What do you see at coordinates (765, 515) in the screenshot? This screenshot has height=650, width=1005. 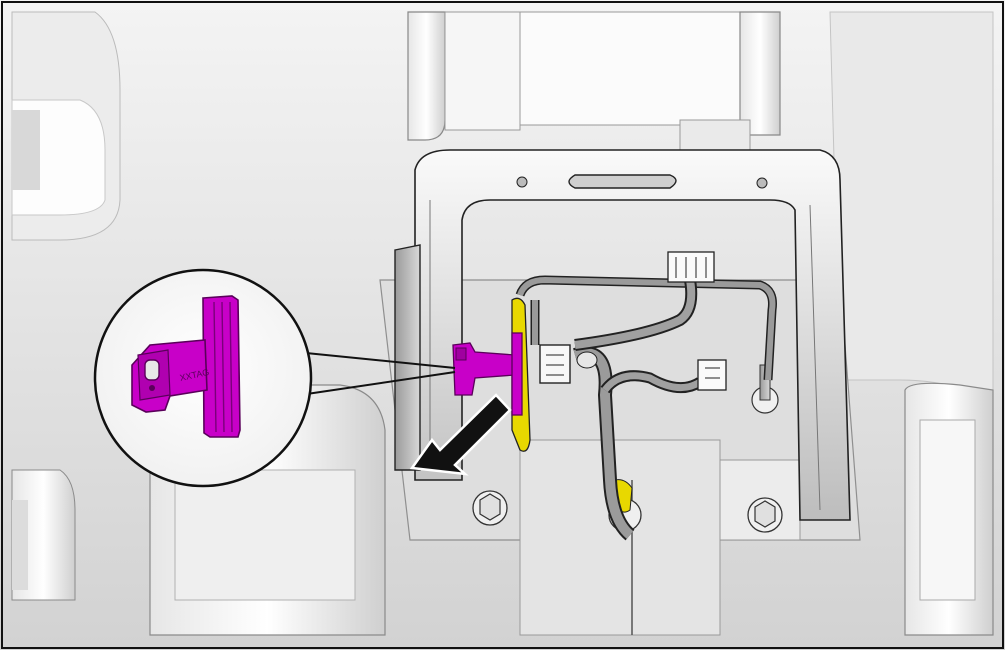 I see `bolt-lower-right` at bounding box center [765, 515].